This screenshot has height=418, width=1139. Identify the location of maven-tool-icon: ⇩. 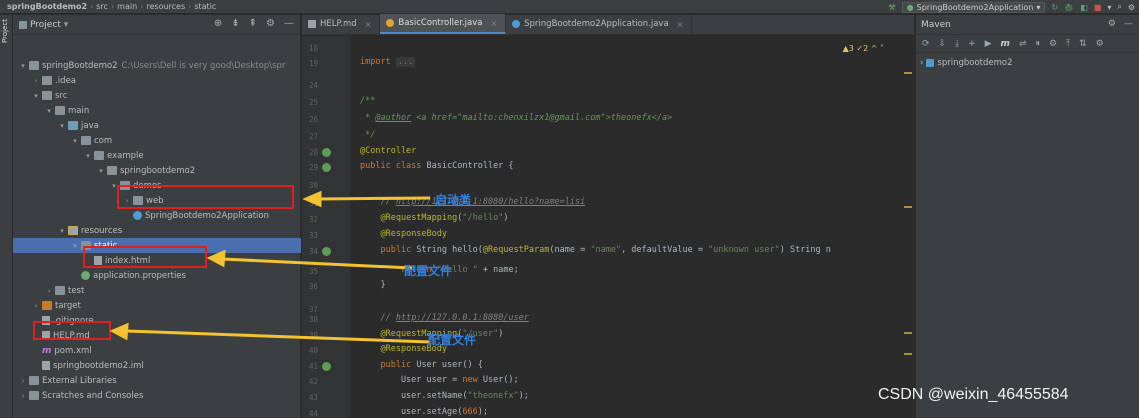
(943, 44).